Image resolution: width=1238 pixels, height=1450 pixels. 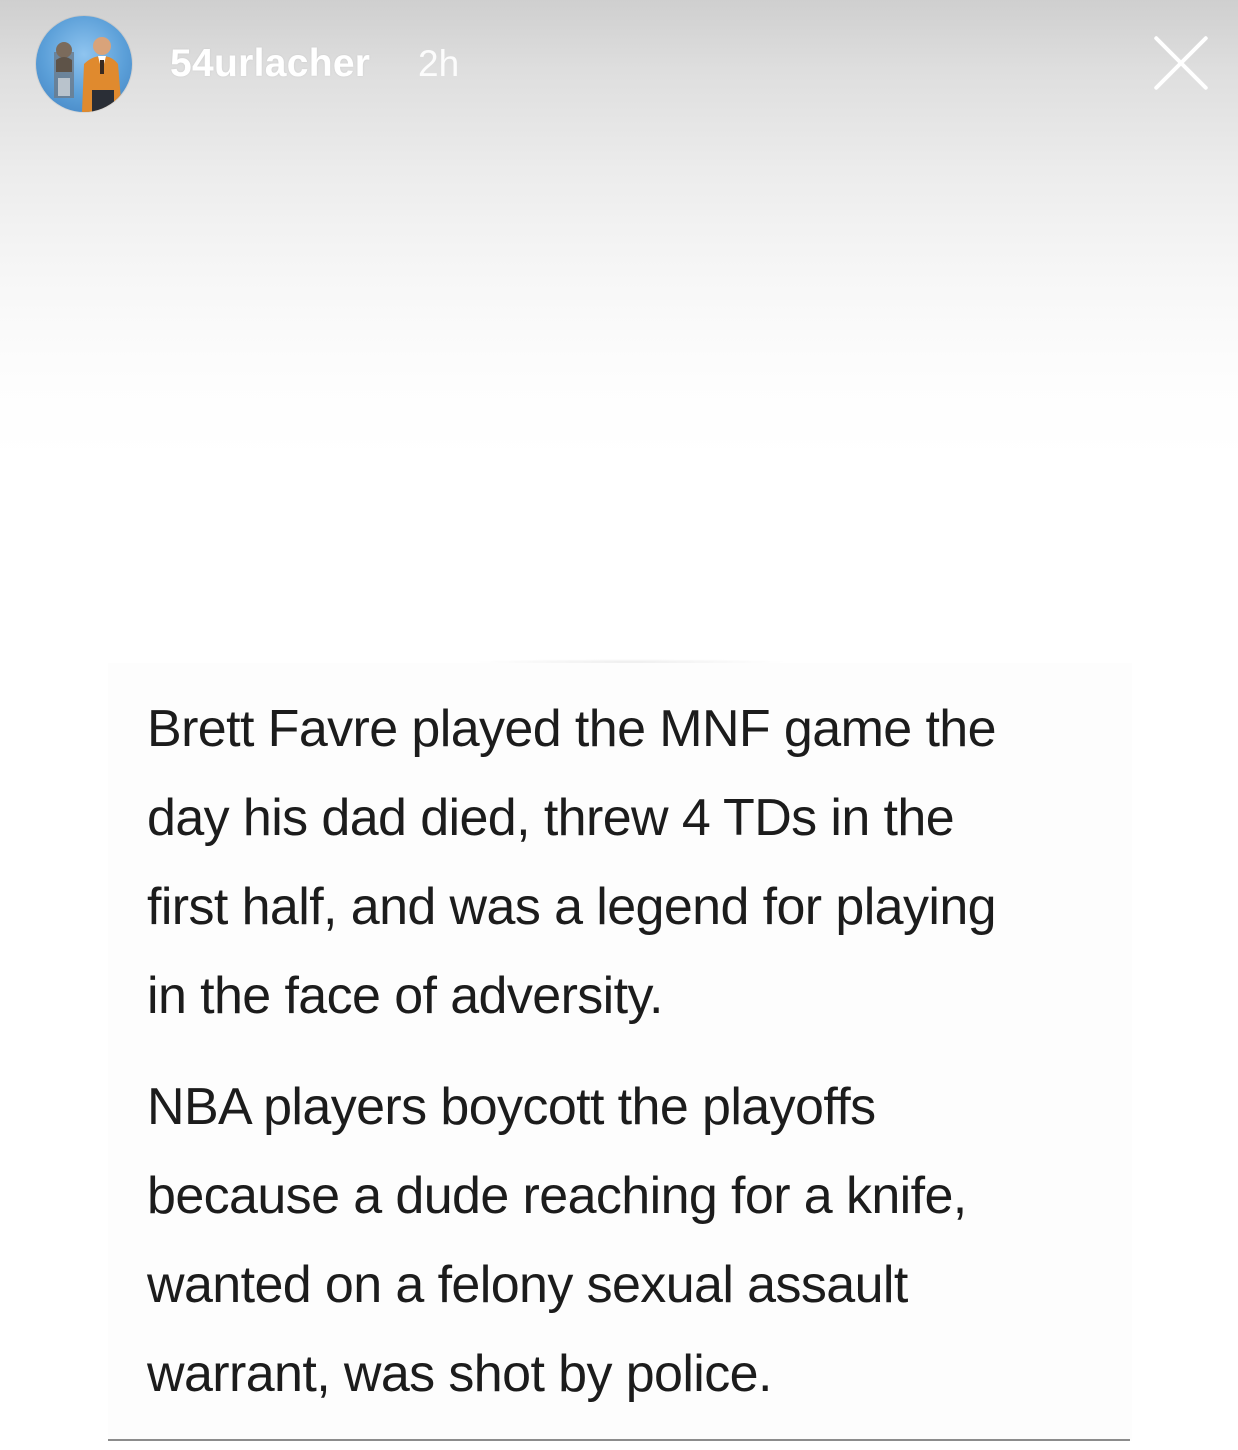 I want to click on story-username: 54urlacher, so click(x=270, y=64).